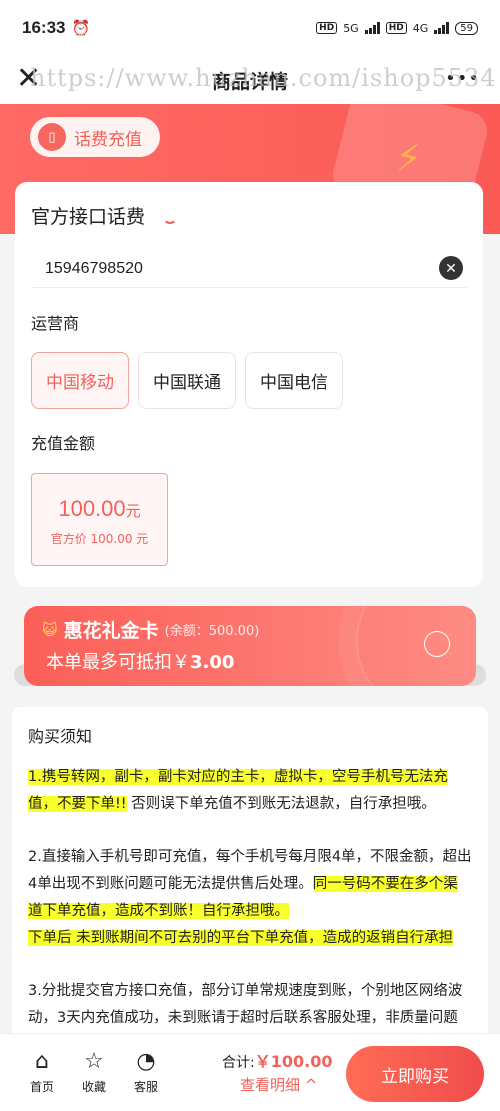 Image resolution: width=500 pixels, height=1111 pixels. I want to click on status-bar: 16:33 ⏰ HD 5G HD 4G 59, so click(250, 28).